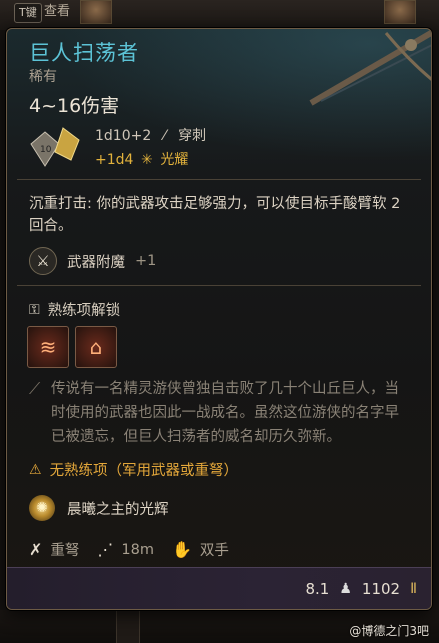 The image size is (439, 643). I want to click on lore-icon: ⟋, so click(35, 388).